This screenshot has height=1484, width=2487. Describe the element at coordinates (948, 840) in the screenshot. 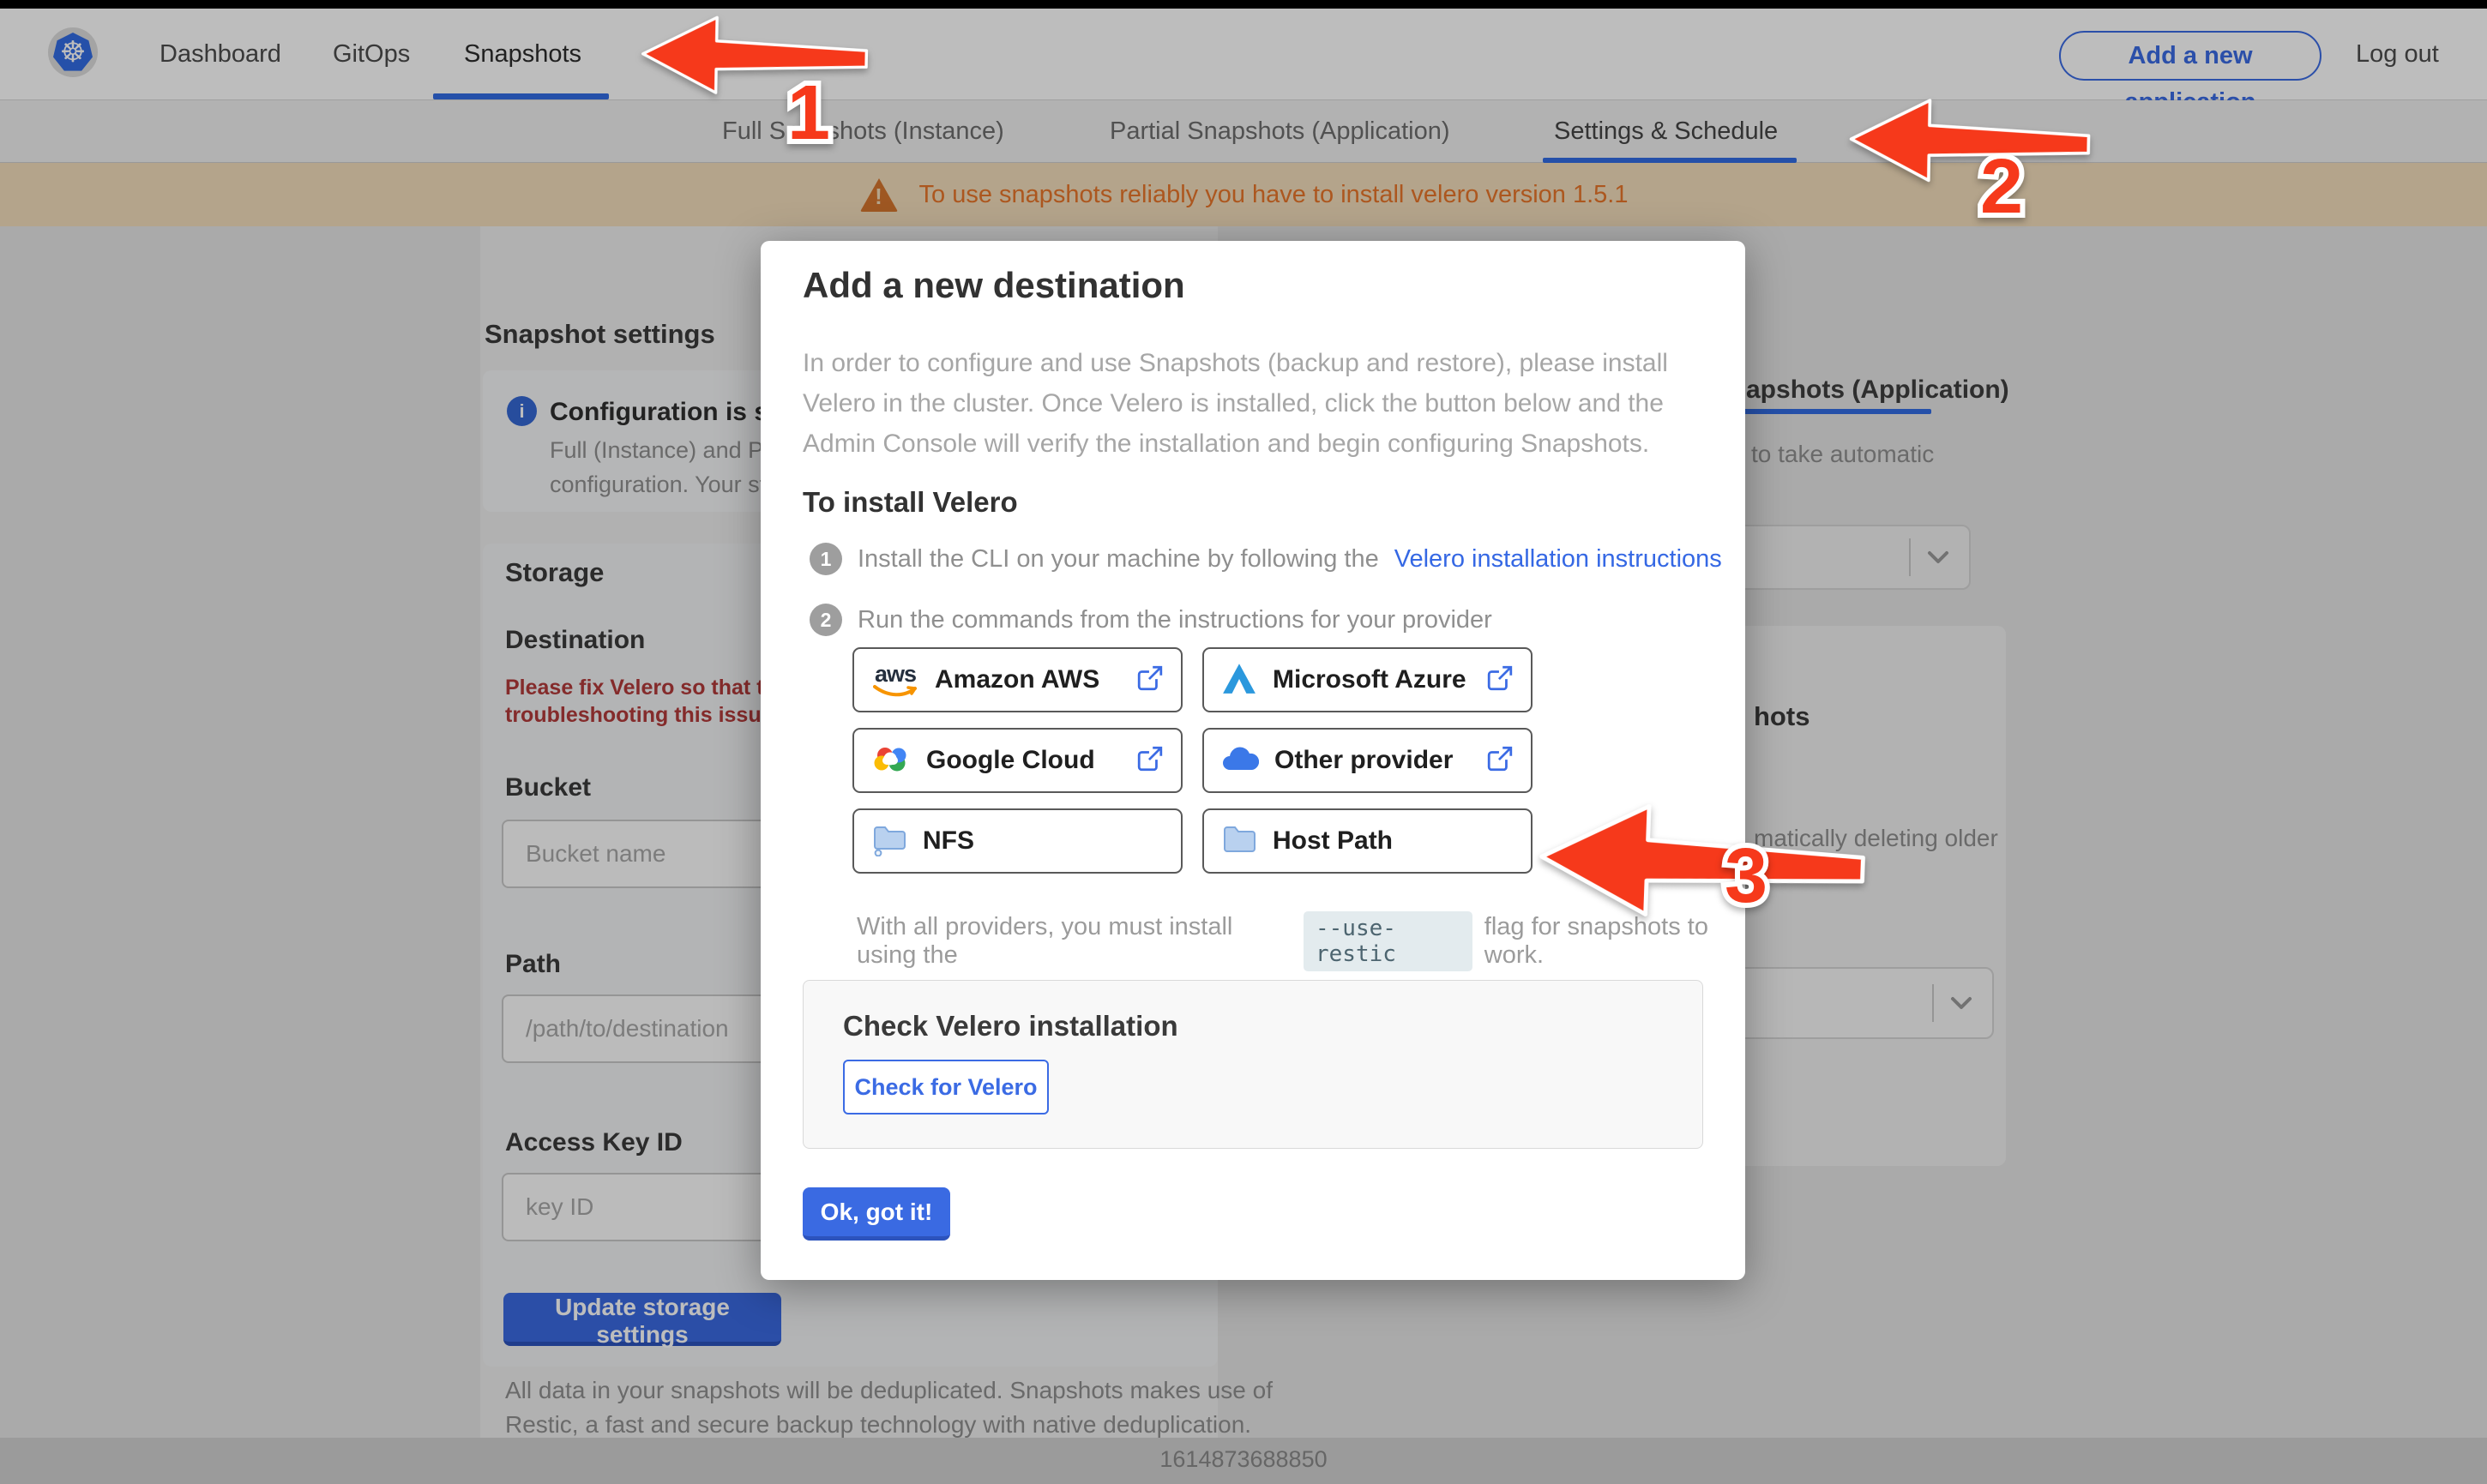

I see `provider-label: NFS` at that location.